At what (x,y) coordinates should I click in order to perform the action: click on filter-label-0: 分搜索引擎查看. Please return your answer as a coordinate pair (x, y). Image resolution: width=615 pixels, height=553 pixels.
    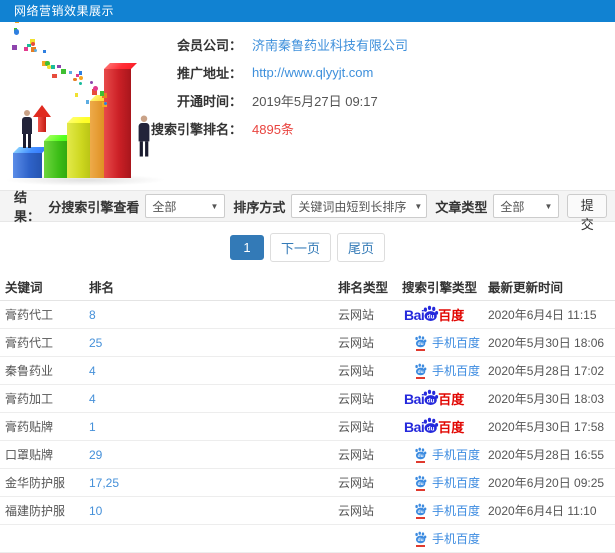
    Looking at the image, I should click on (94, 207).